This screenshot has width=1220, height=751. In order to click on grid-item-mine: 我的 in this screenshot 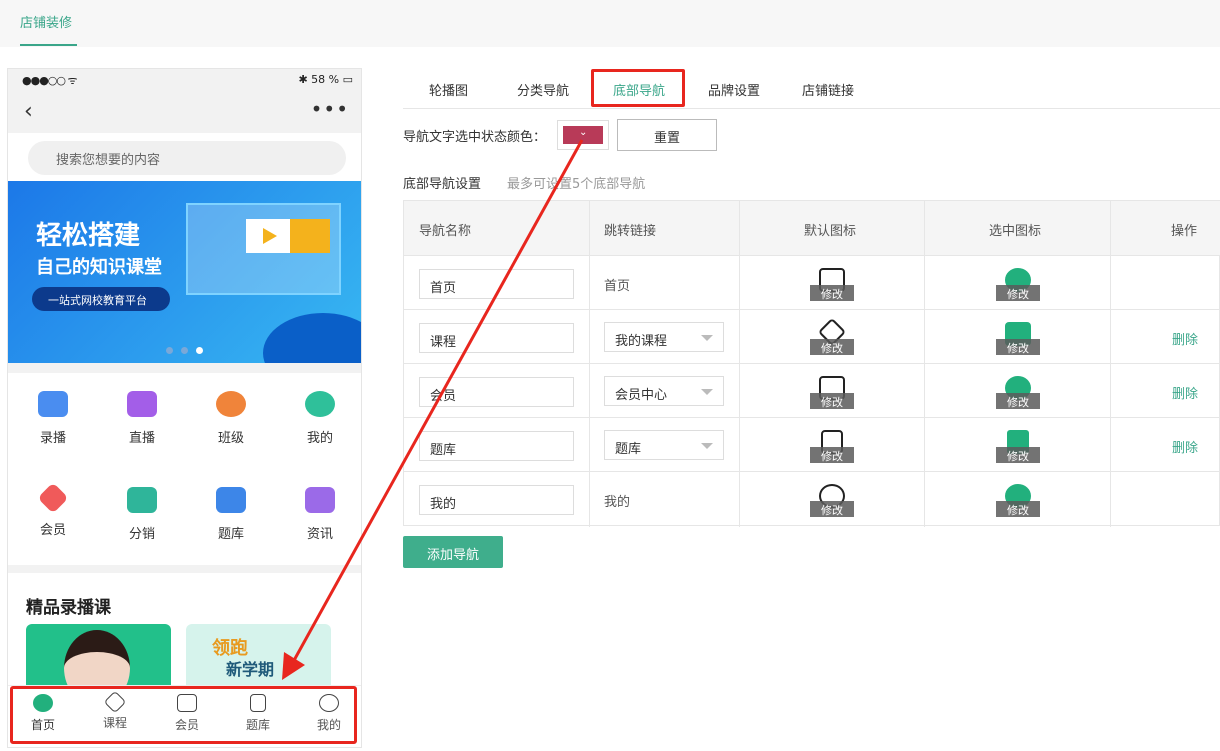, I will do `click(318, 418)`.